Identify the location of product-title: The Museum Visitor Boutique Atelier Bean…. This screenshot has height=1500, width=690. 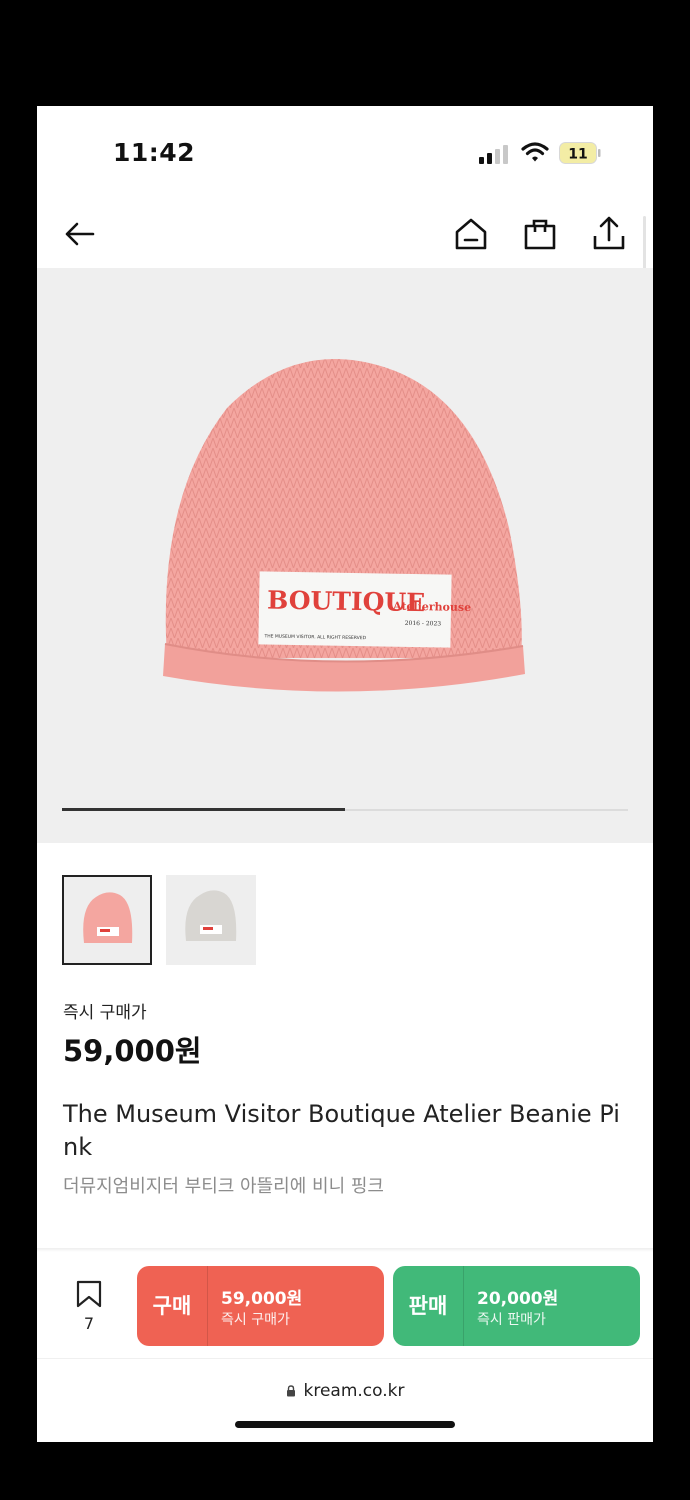
(341, 1130).